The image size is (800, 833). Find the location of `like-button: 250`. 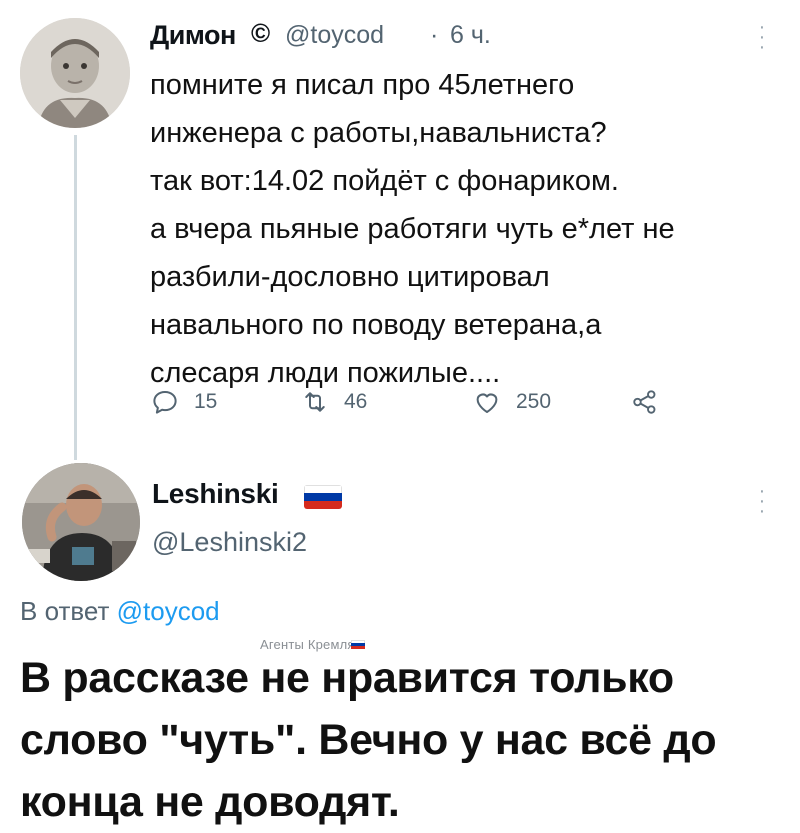

like-button: 250 is located at coordinates (511, 402).